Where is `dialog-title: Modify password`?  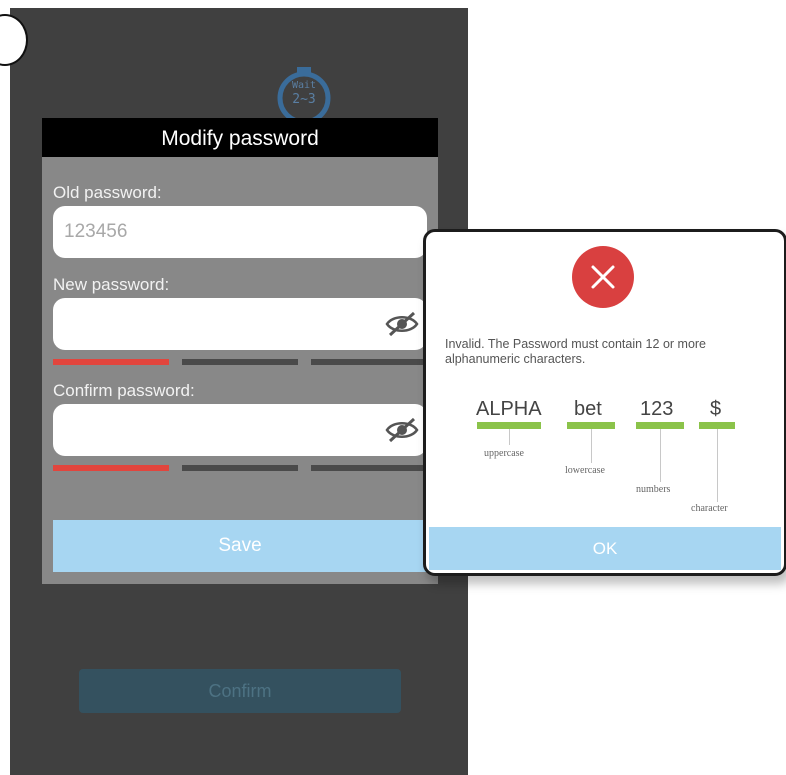
dialog-title: Modify password is located at coordinates (240, 137).